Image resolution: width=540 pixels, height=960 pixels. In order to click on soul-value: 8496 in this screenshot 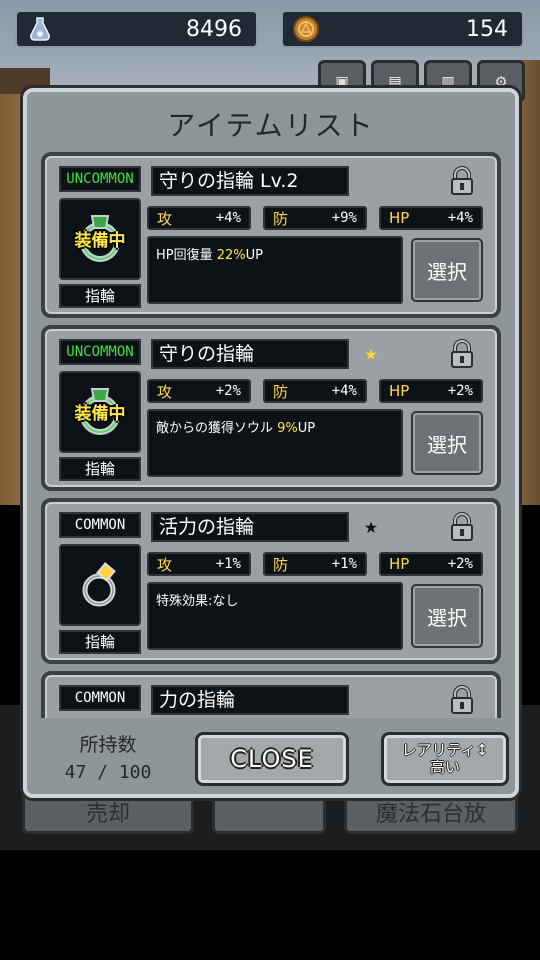, I will do `click(214, 29)`.